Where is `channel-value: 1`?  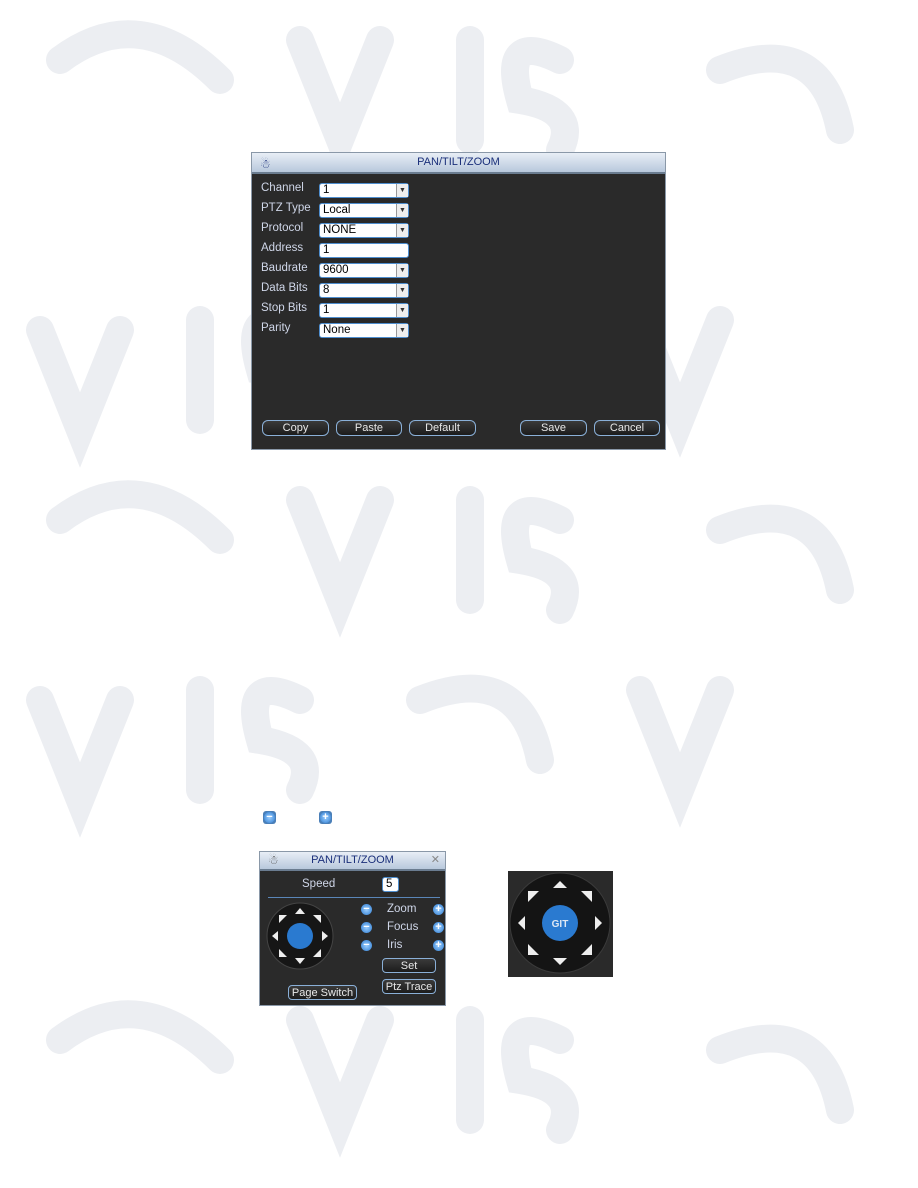
channel-value: 1 is located at coordinates (326, 190).